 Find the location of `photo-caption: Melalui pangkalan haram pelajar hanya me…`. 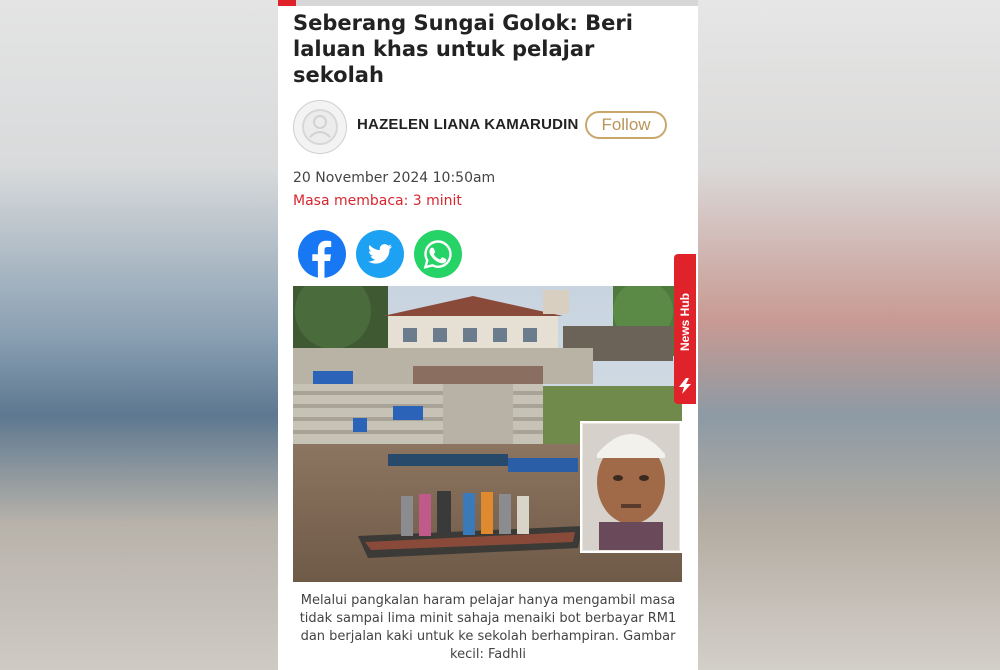

photo-caption: Melalui pangkalan haram pelajar hanya me… is located at coordinates (488, 627).